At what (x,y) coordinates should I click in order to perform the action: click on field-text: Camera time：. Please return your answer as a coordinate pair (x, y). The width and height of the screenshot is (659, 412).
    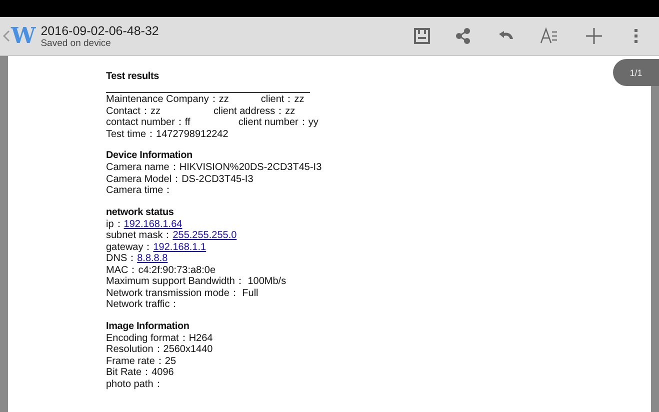
    Looking at the image, I should click on (140, 190).